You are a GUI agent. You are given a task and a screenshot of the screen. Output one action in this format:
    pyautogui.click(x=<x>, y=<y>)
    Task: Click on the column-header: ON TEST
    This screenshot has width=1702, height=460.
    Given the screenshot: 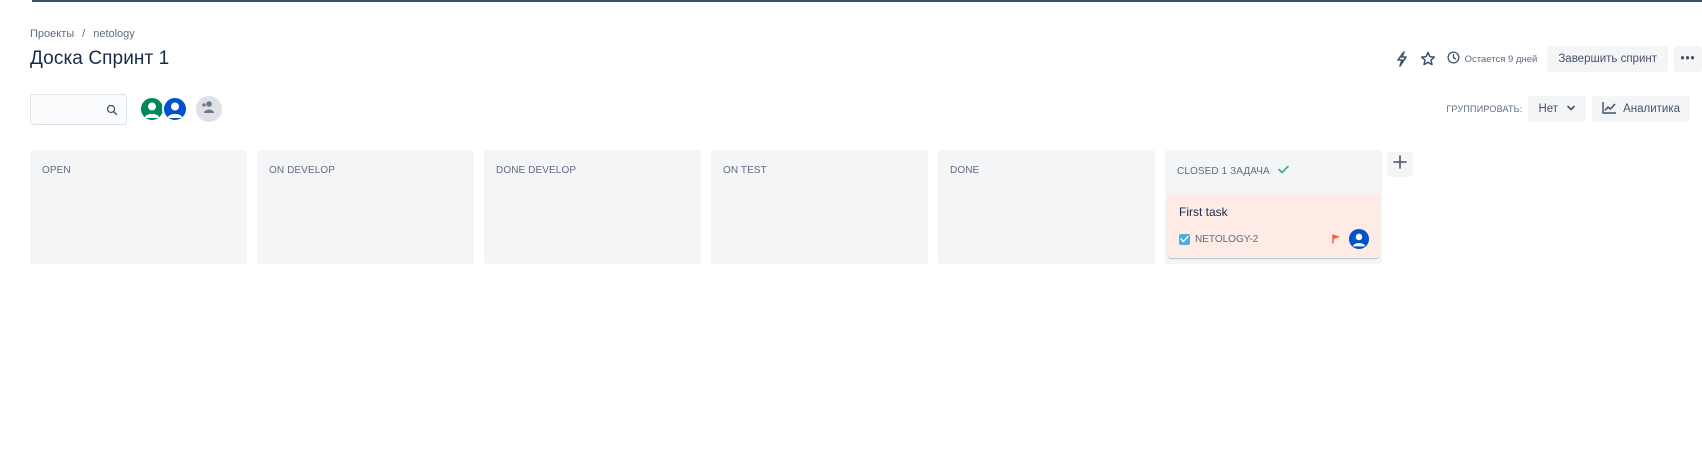 What is the action you would take?
    pyautogui.click(x=745, y=170)
    